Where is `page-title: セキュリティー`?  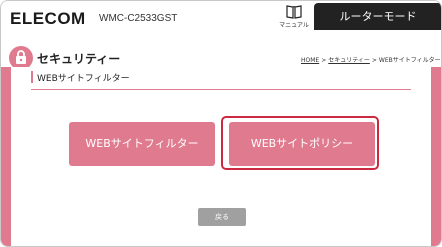
page-title: セキュリティー is located at coordinates (79, 59).